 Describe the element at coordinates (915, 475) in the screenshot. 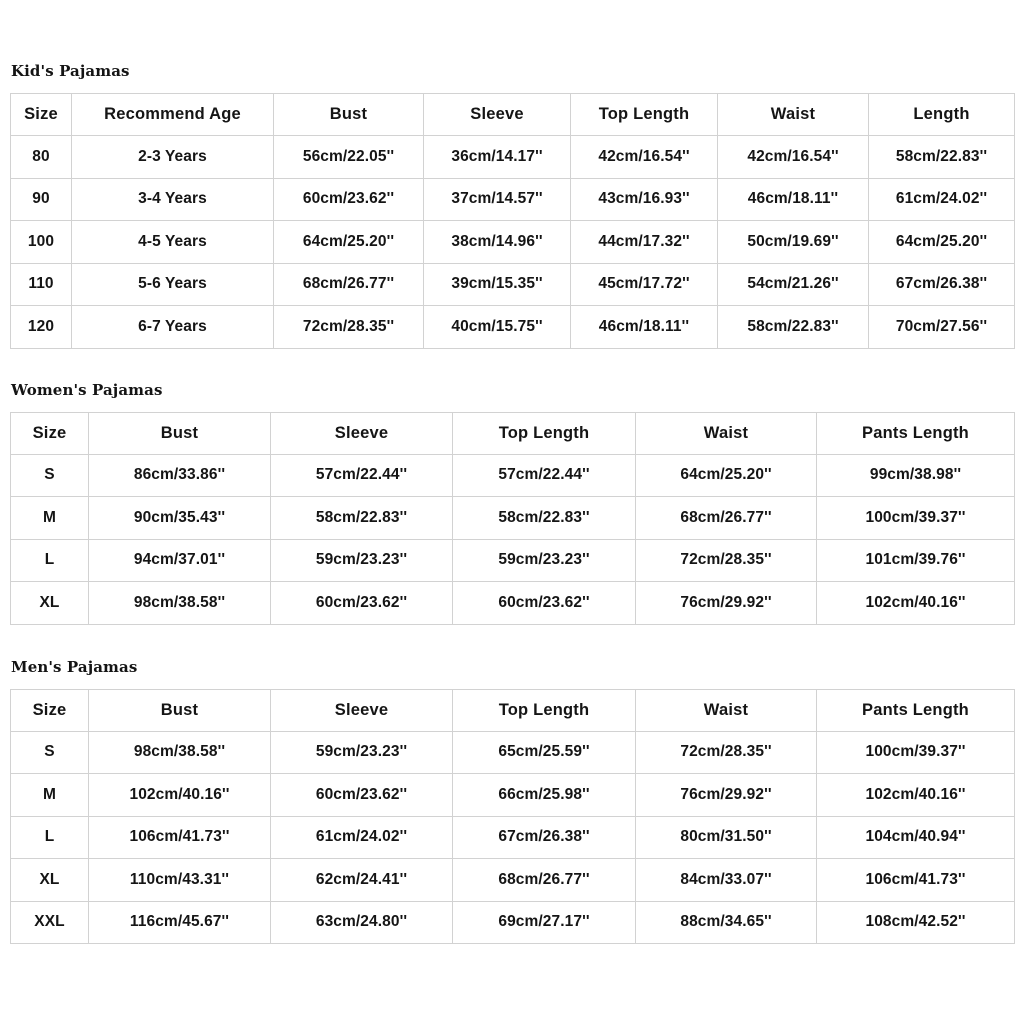

I see `cell-pants-length: 99cm/38.98''` at that location.